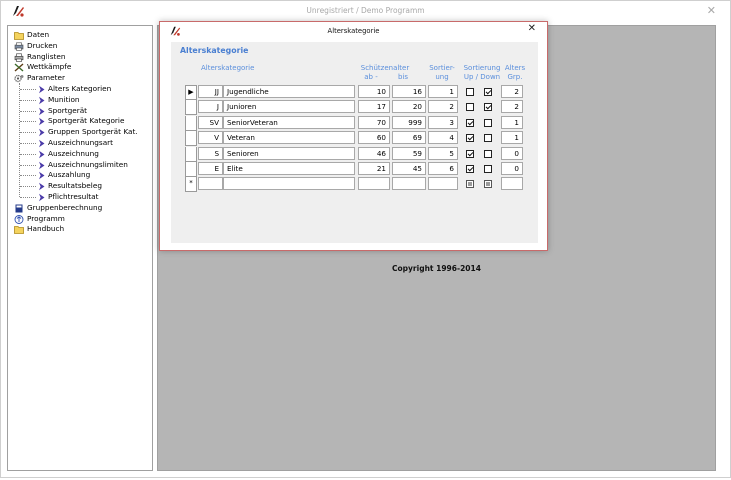  I want to click on age-from-field, so click(374, 184).